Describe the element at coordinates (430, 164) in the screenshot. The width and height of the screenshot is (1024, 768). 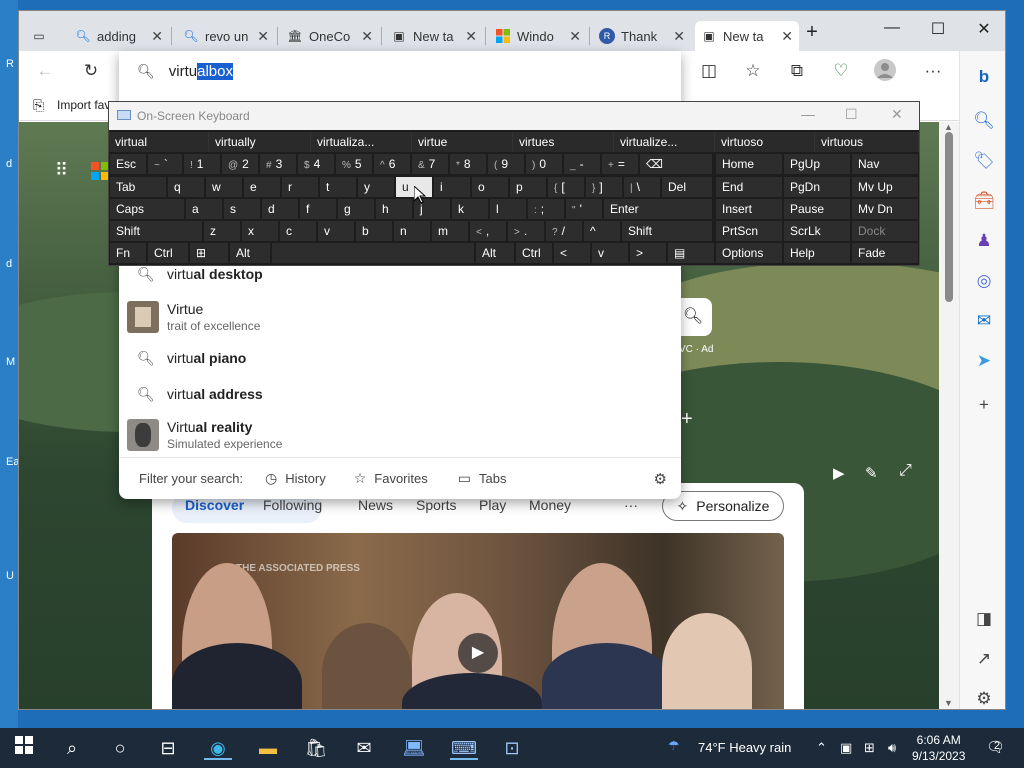
I see `osk-key: & 7` at that location.